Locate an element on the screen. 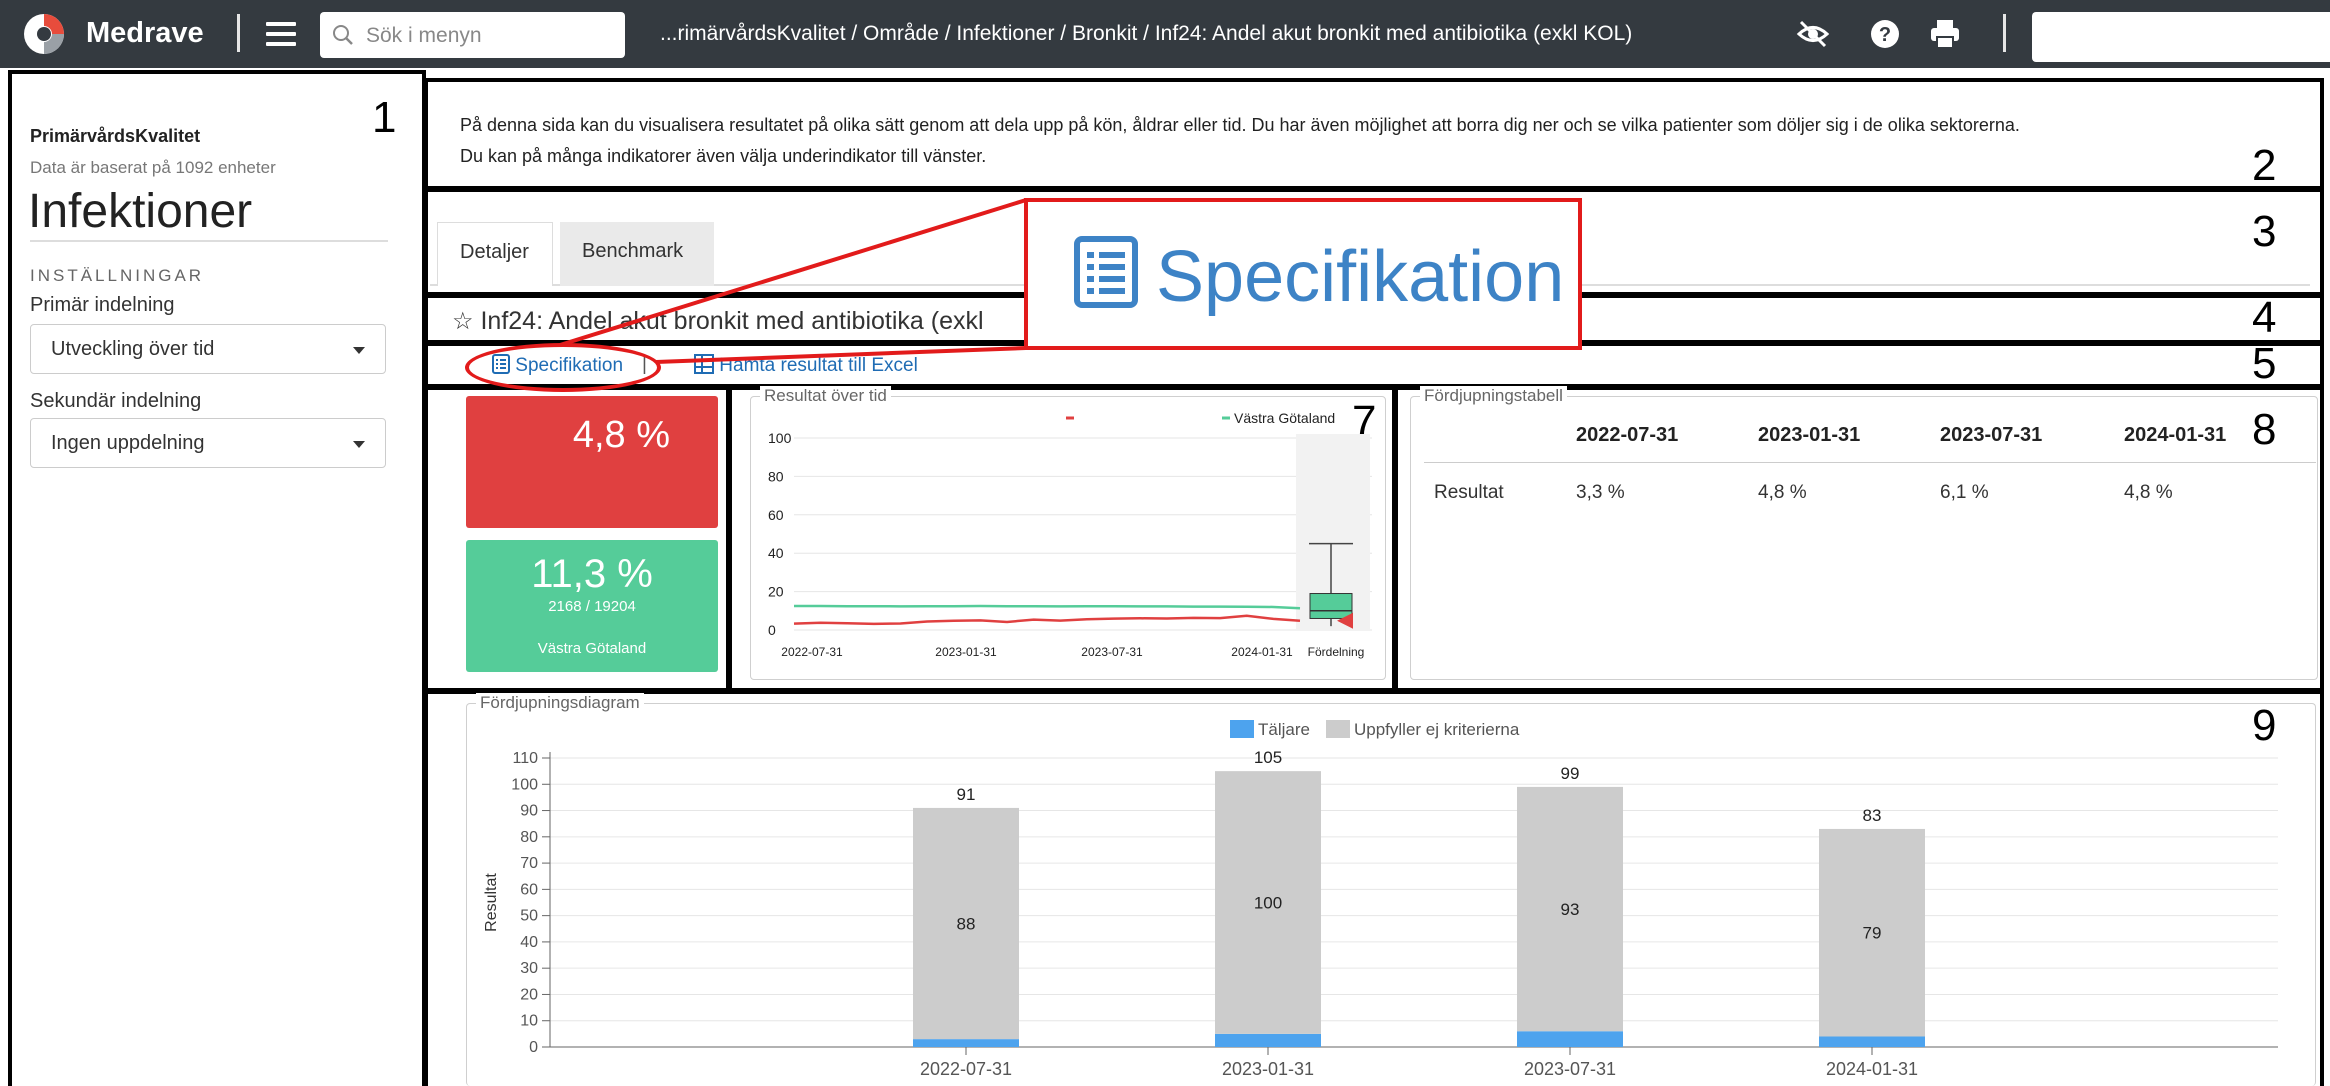 The height and width of the screenshot is (1086, 2330). table-column-header: 2022-07-31 is located at coordinates (1627, 435).